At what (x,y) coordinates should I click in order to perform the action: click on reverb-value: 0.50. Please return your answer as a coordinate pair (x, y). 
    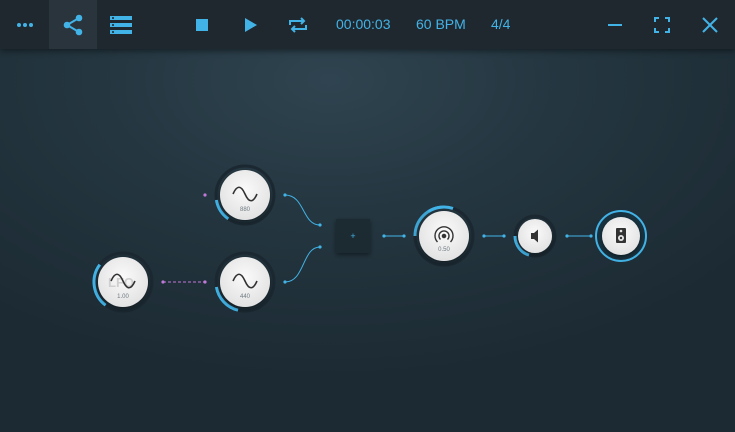
    Looking at the image, I should click on (444, 250).